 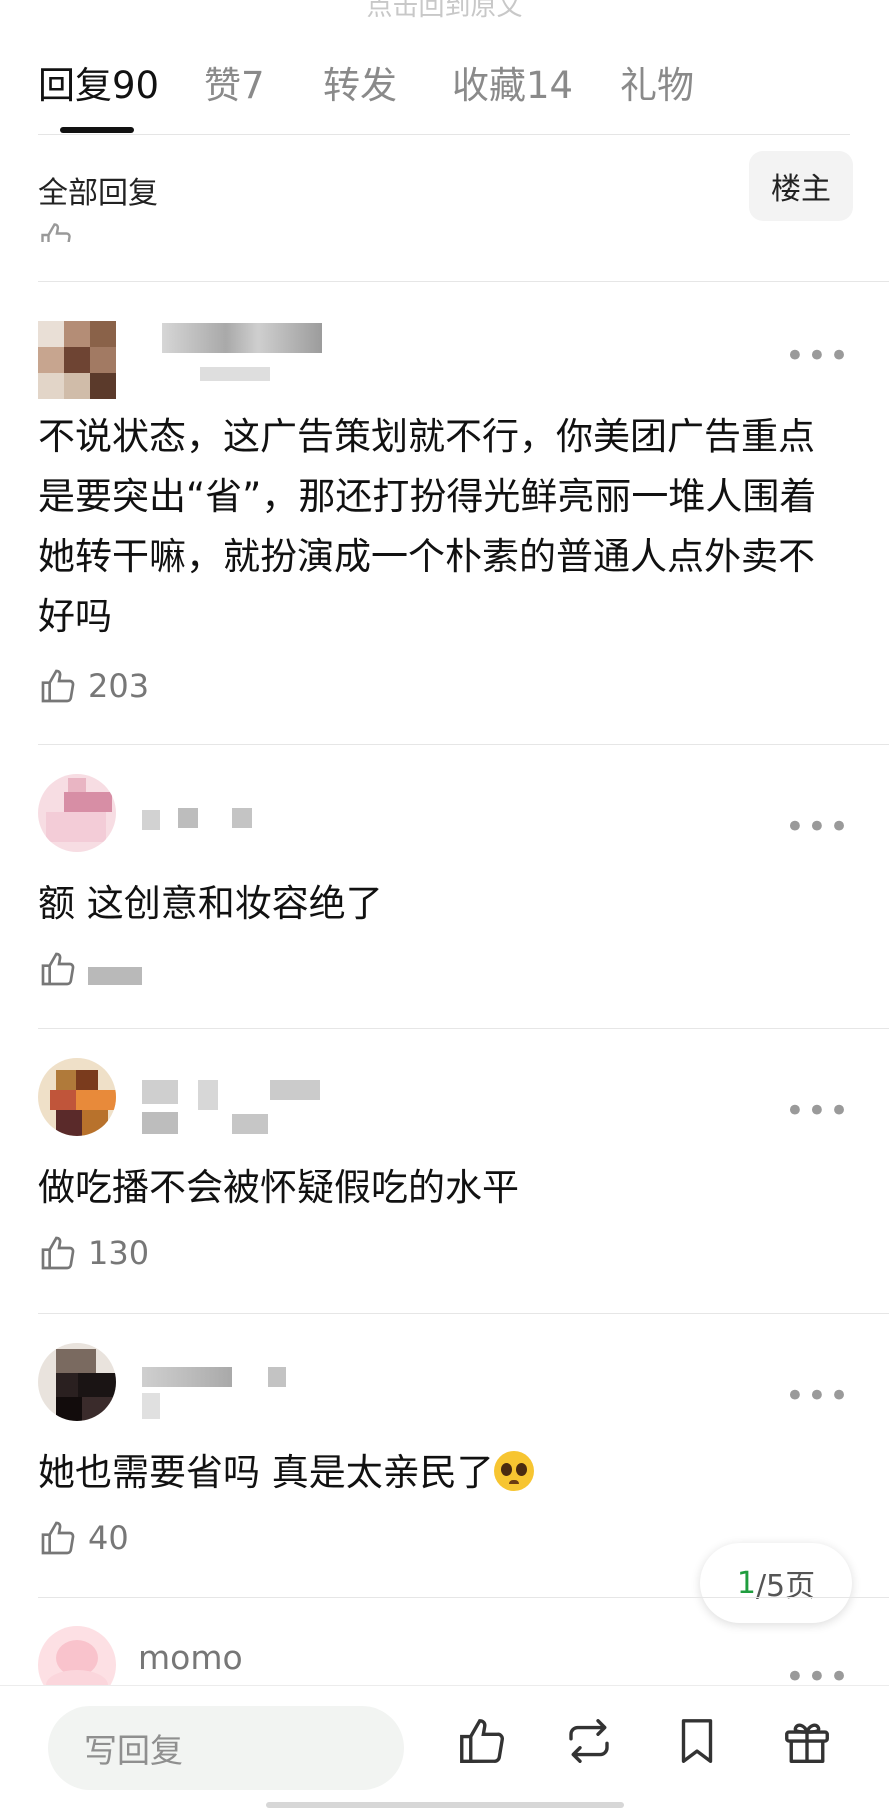 What do you see at coordinates (697, 1741) in the screenshot?
I see `bookmark-icon` at bounding box center [697, 1741].